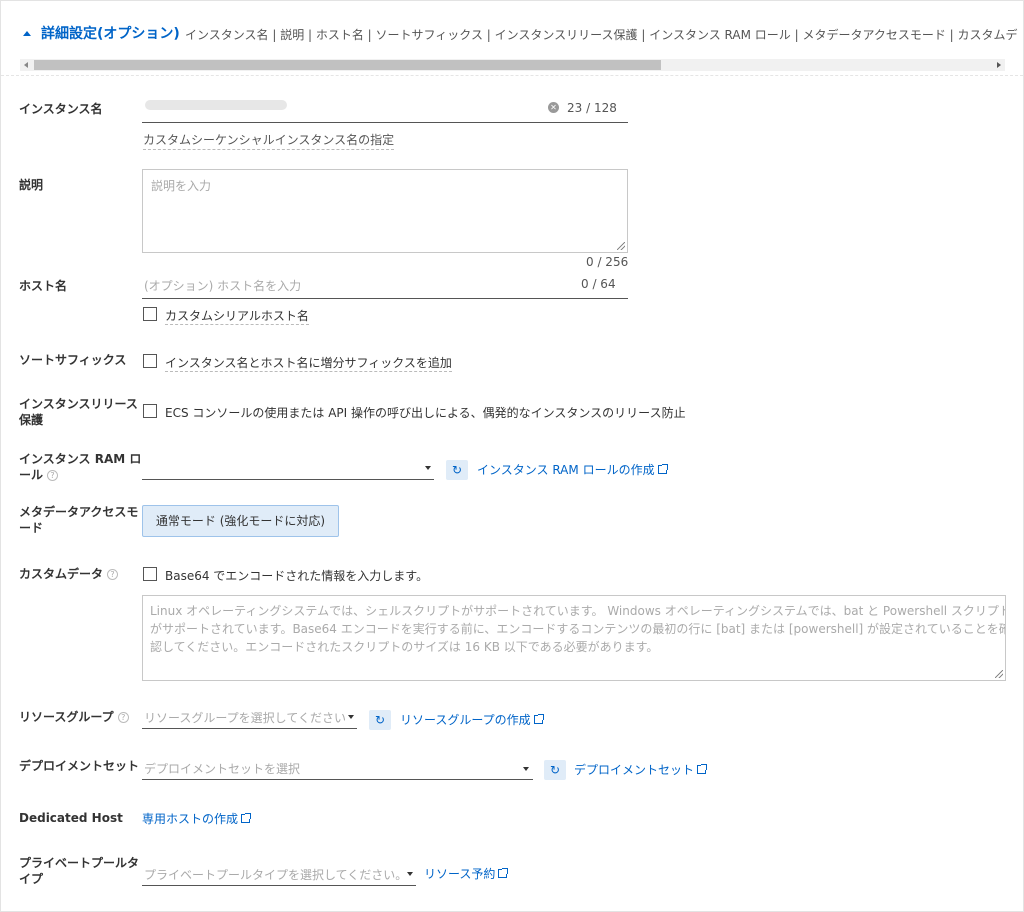 The width and height of the screenshot is (1024, 912). I want to click on horizontal-scrollbar, so click(512, 65).